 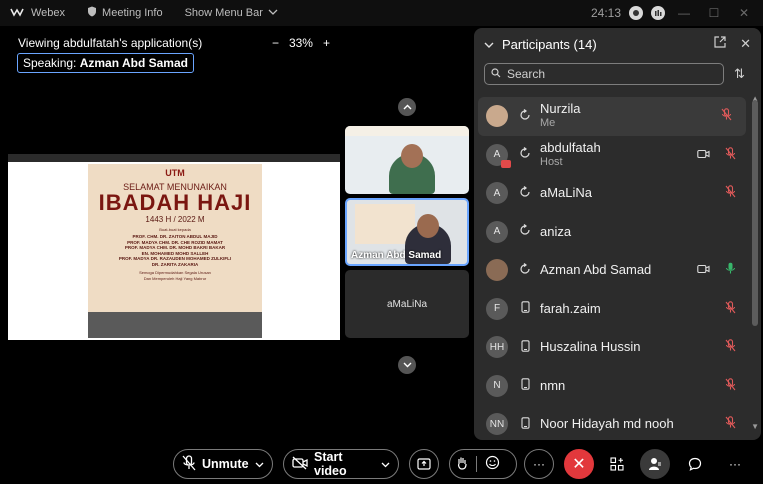 What do you see at coordinates (275, 43) in the screenshot?
I see `zoom-out-button: −` at bounding box center [275, 43].